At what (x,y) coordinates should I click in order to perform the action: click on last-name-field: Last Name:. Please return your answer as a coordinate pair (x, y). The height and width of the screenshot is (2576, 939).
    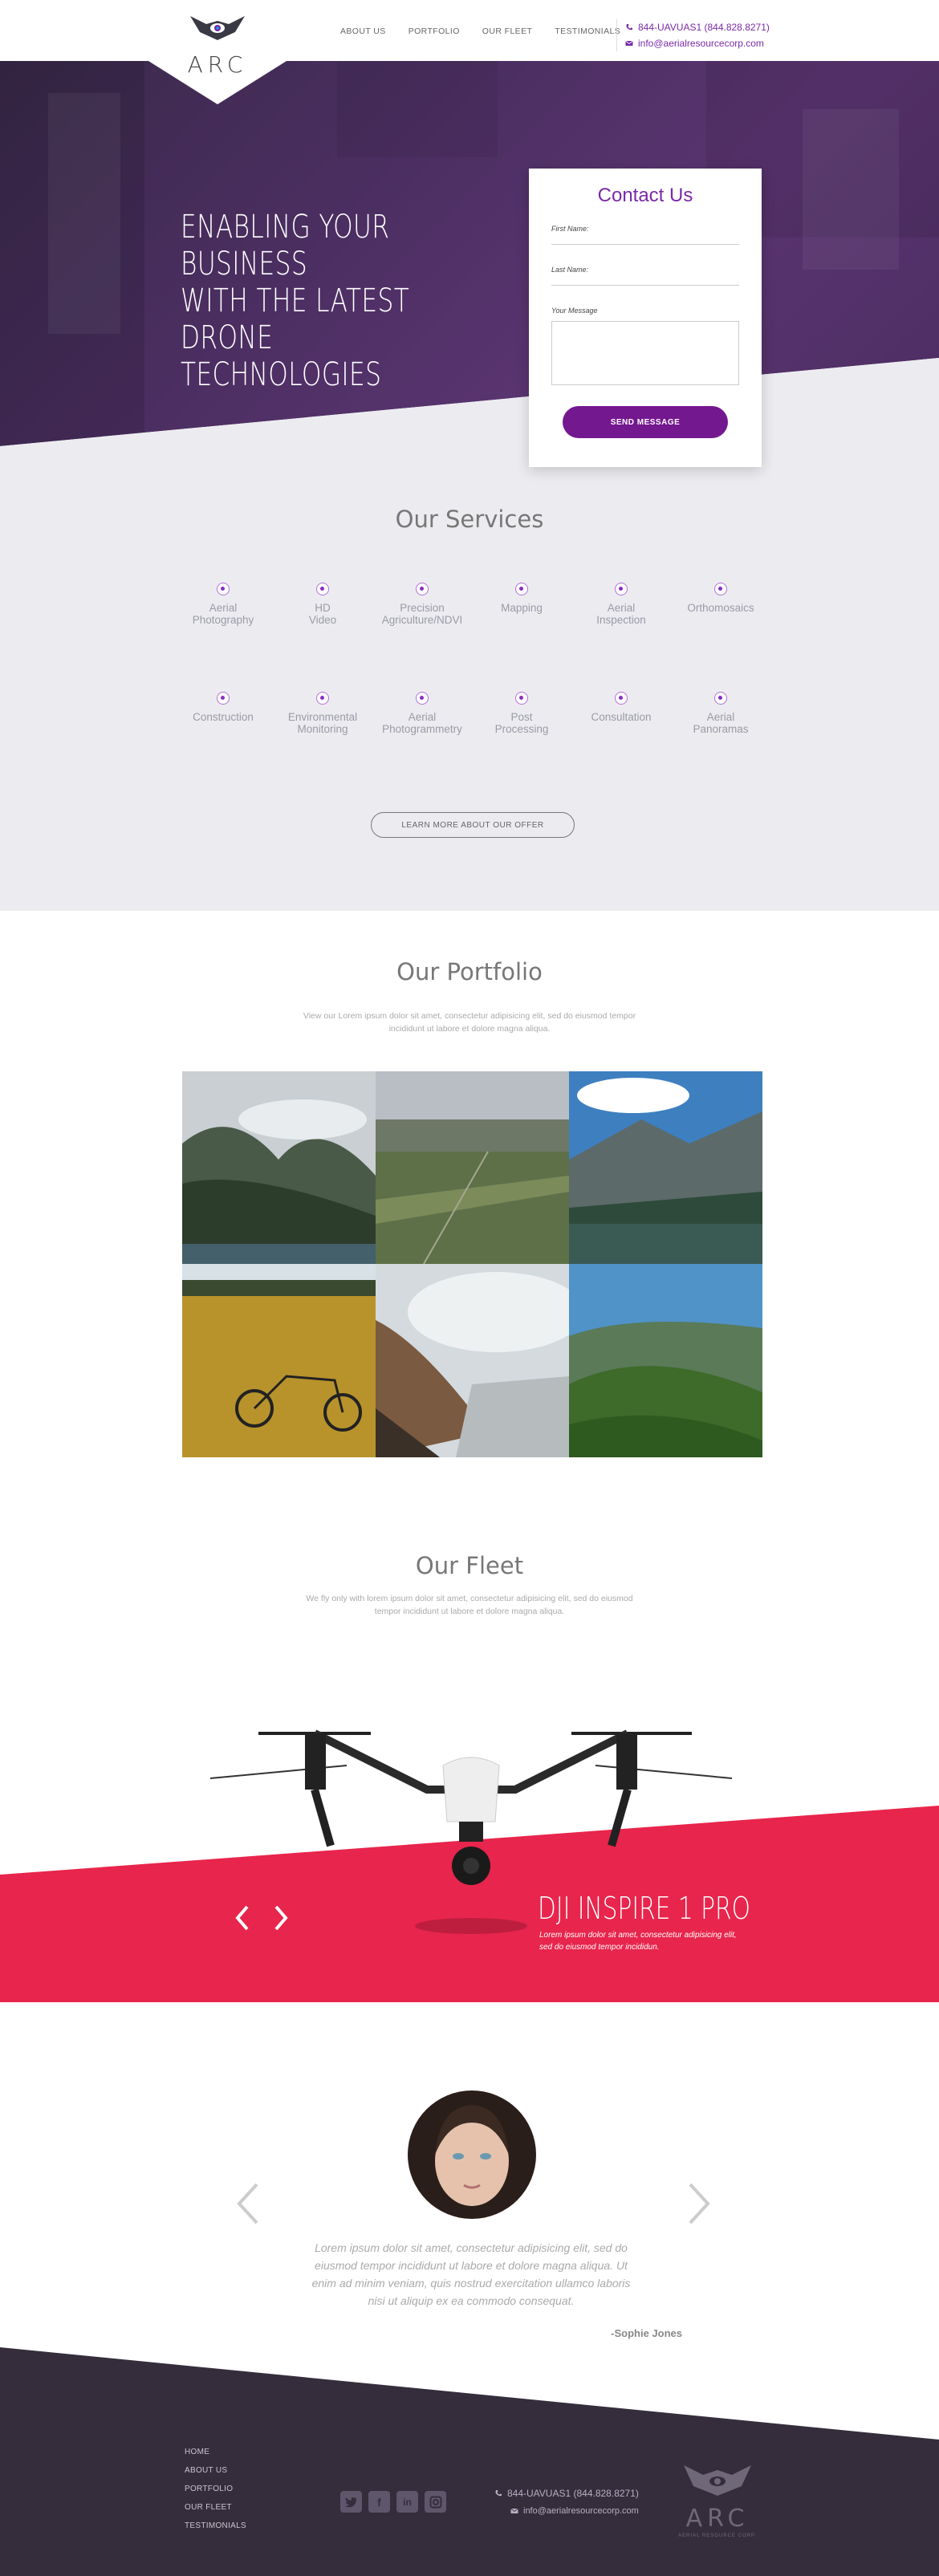
    Looking at the image, I should click on (645, 276).